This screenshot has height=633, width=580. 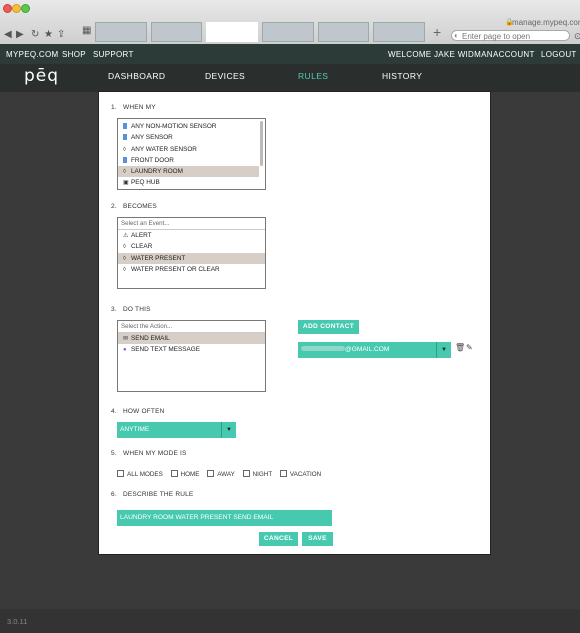 I want to click on add-contact-button: ADD CONTACT, so click(x=328, y=327).